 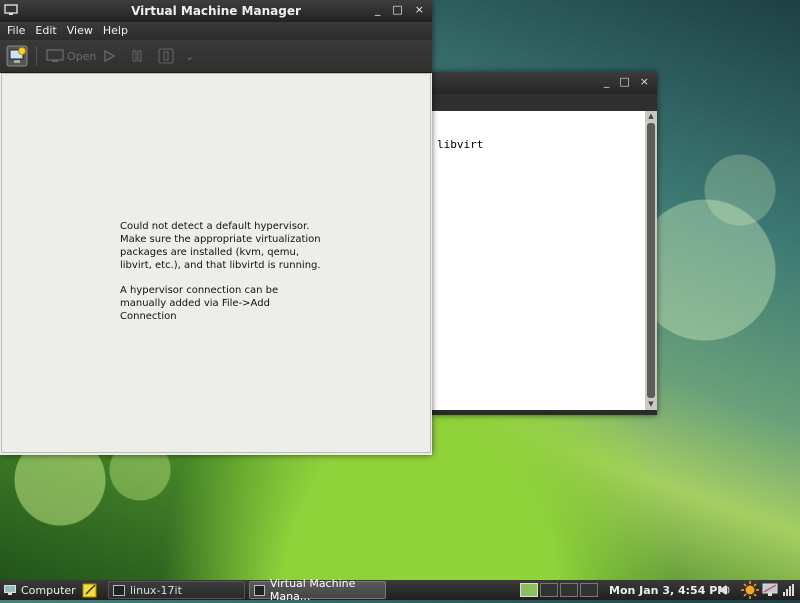 I want to click on open-button: Open, so click(x=71, y=56).